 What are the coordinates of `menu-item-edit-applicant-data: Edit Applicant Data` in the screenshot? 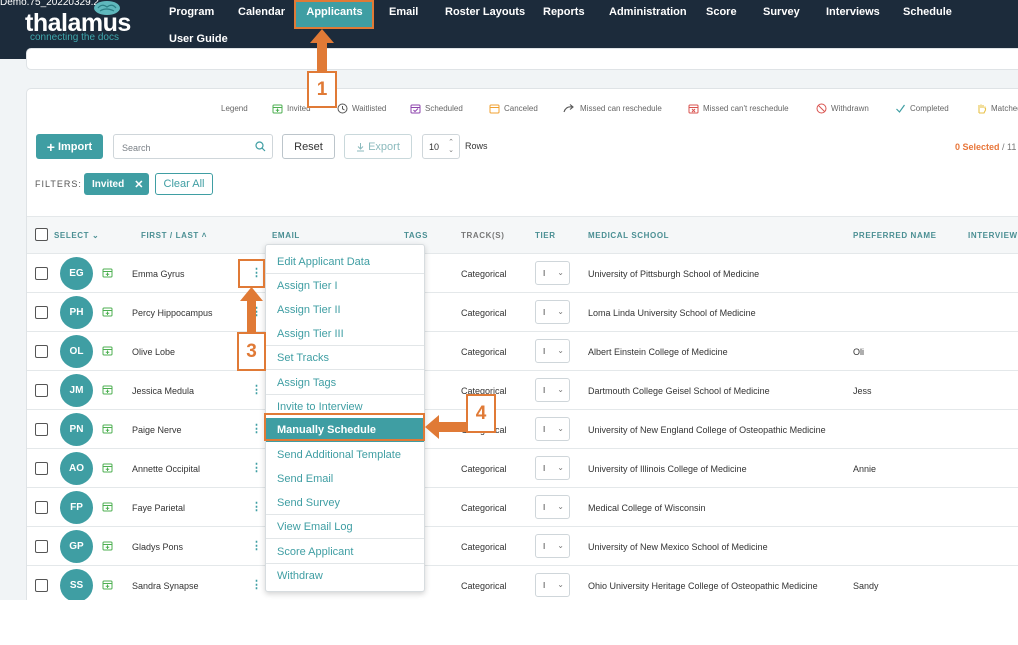 It's located at (345, 262).